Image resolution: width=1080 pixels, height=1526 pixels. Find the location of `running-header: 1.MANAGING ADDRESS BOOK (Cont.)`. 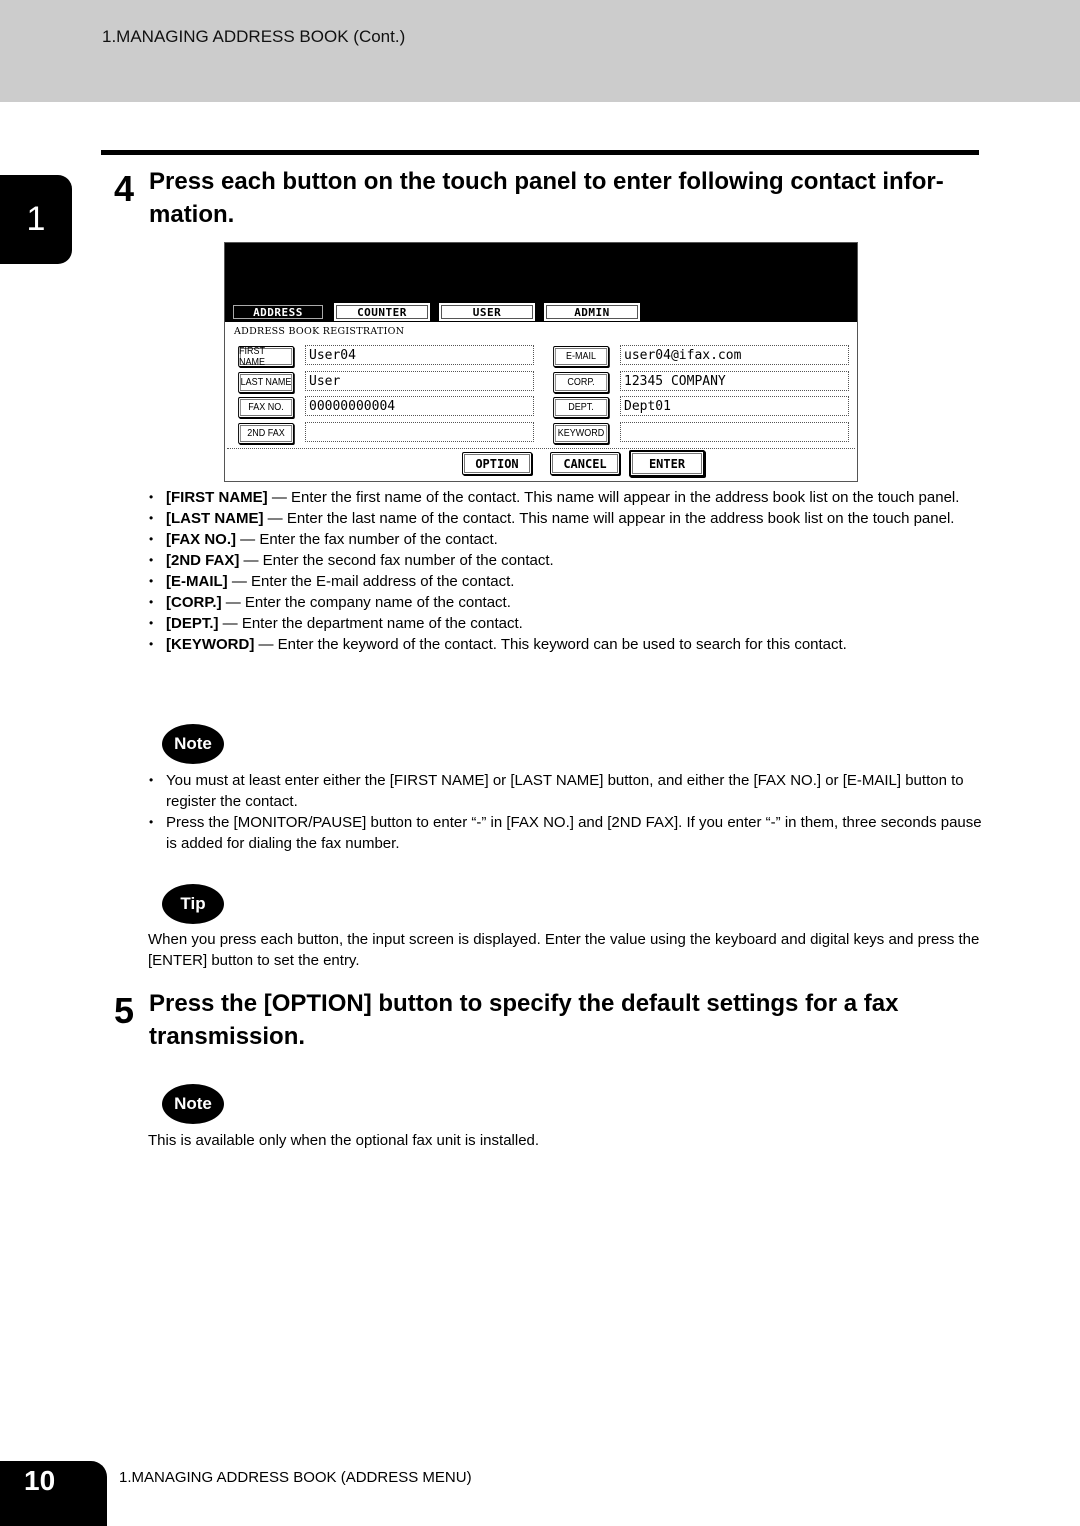

running-header: 1.MANAGING ADDRESS BOOK (Cont.) is located at coordinates (254, 36).